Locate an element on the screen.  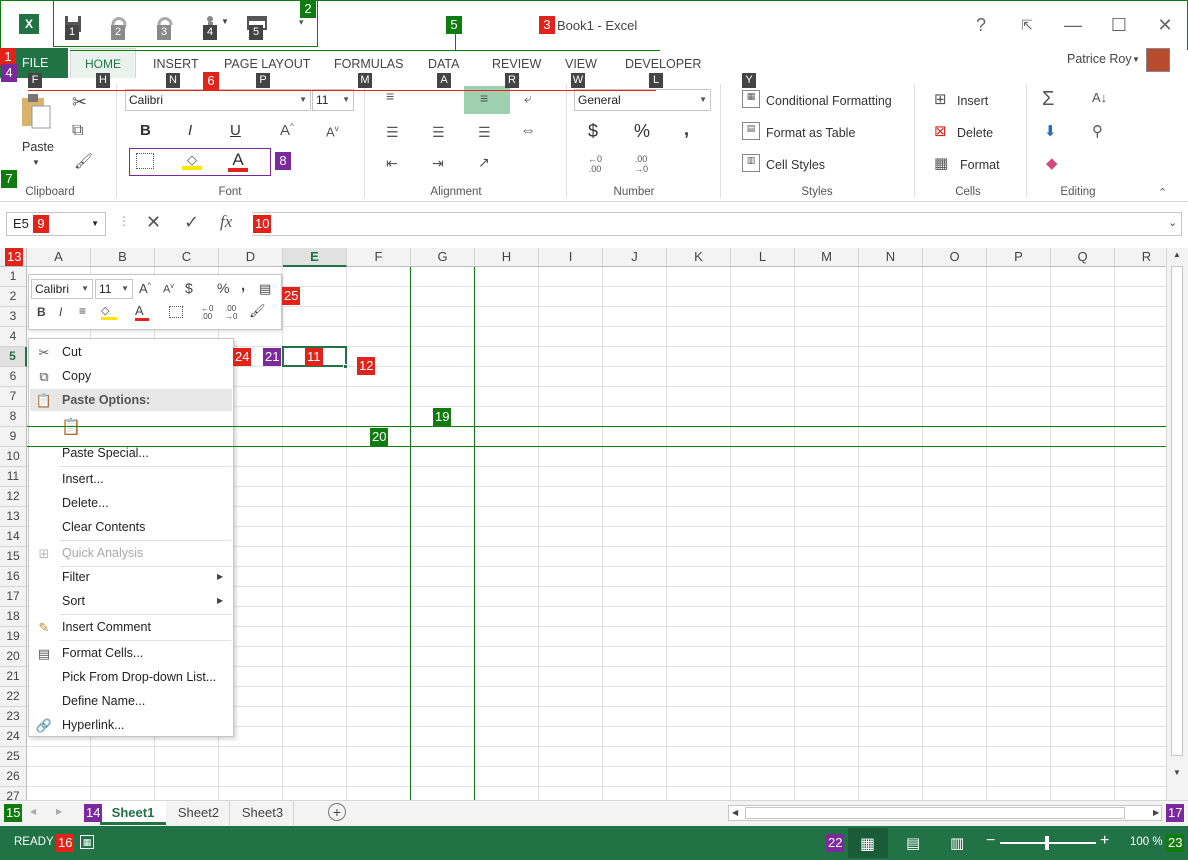
fill-handle is located at coordinates (345, 366).